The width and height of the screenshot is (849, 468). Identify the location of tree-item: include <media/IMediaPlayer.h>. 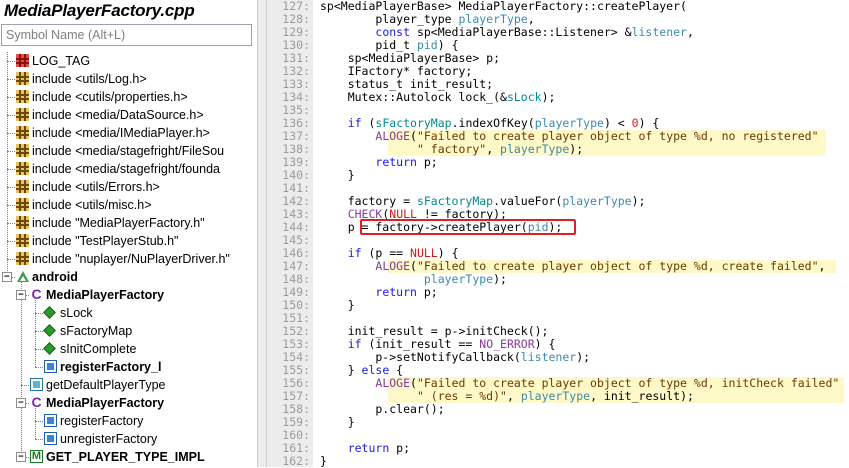
(128, 133).